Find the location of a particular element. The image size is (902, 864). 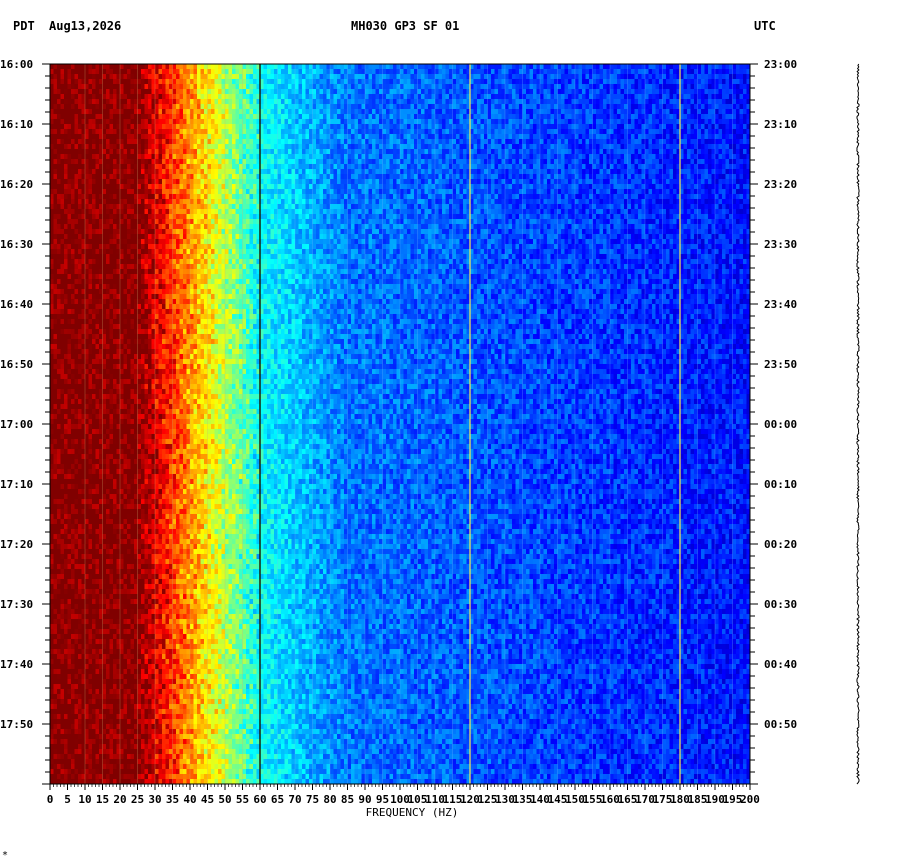

y-tick-label-left: 17:10 is located at coordinates (16, 484).